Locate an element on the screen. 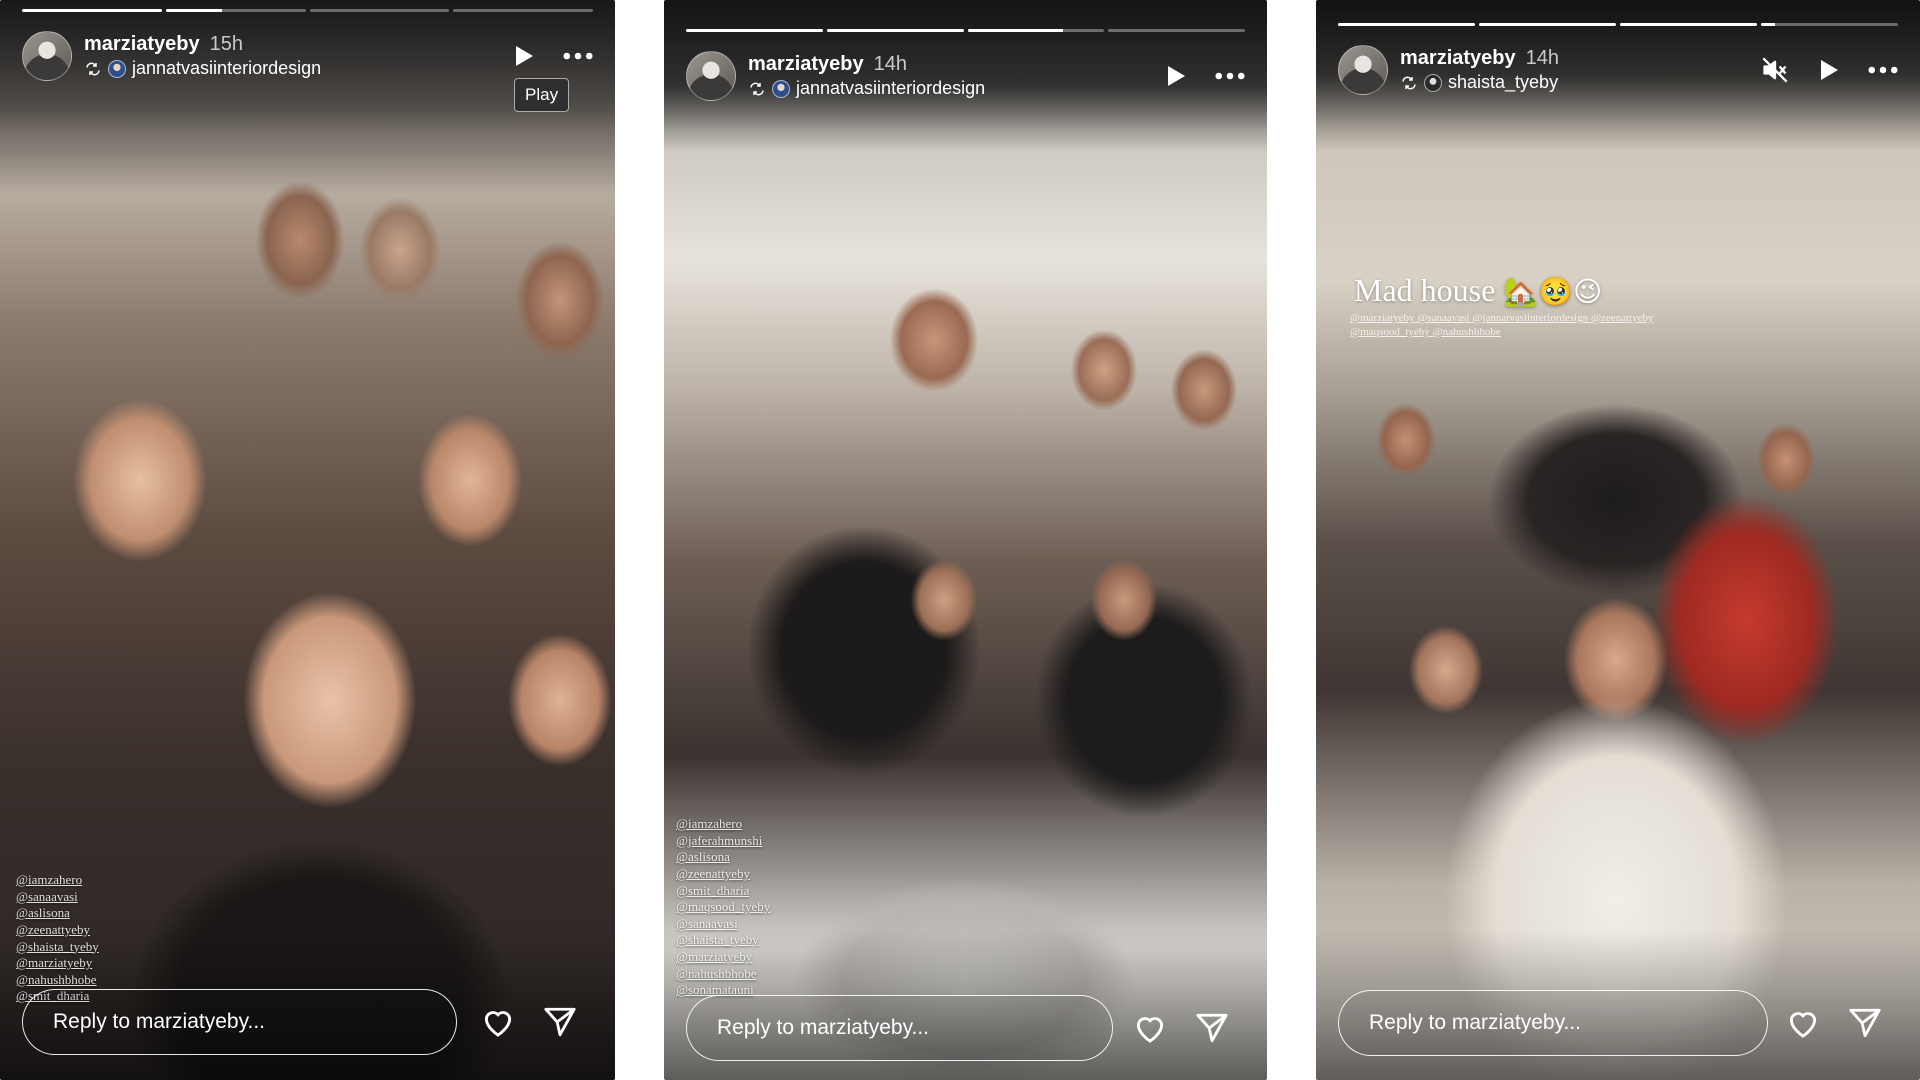 The height and width of the screenshot is (1080, 1920). mention-tag: @maqsood_tyeby is located at coordinates (723, 907).